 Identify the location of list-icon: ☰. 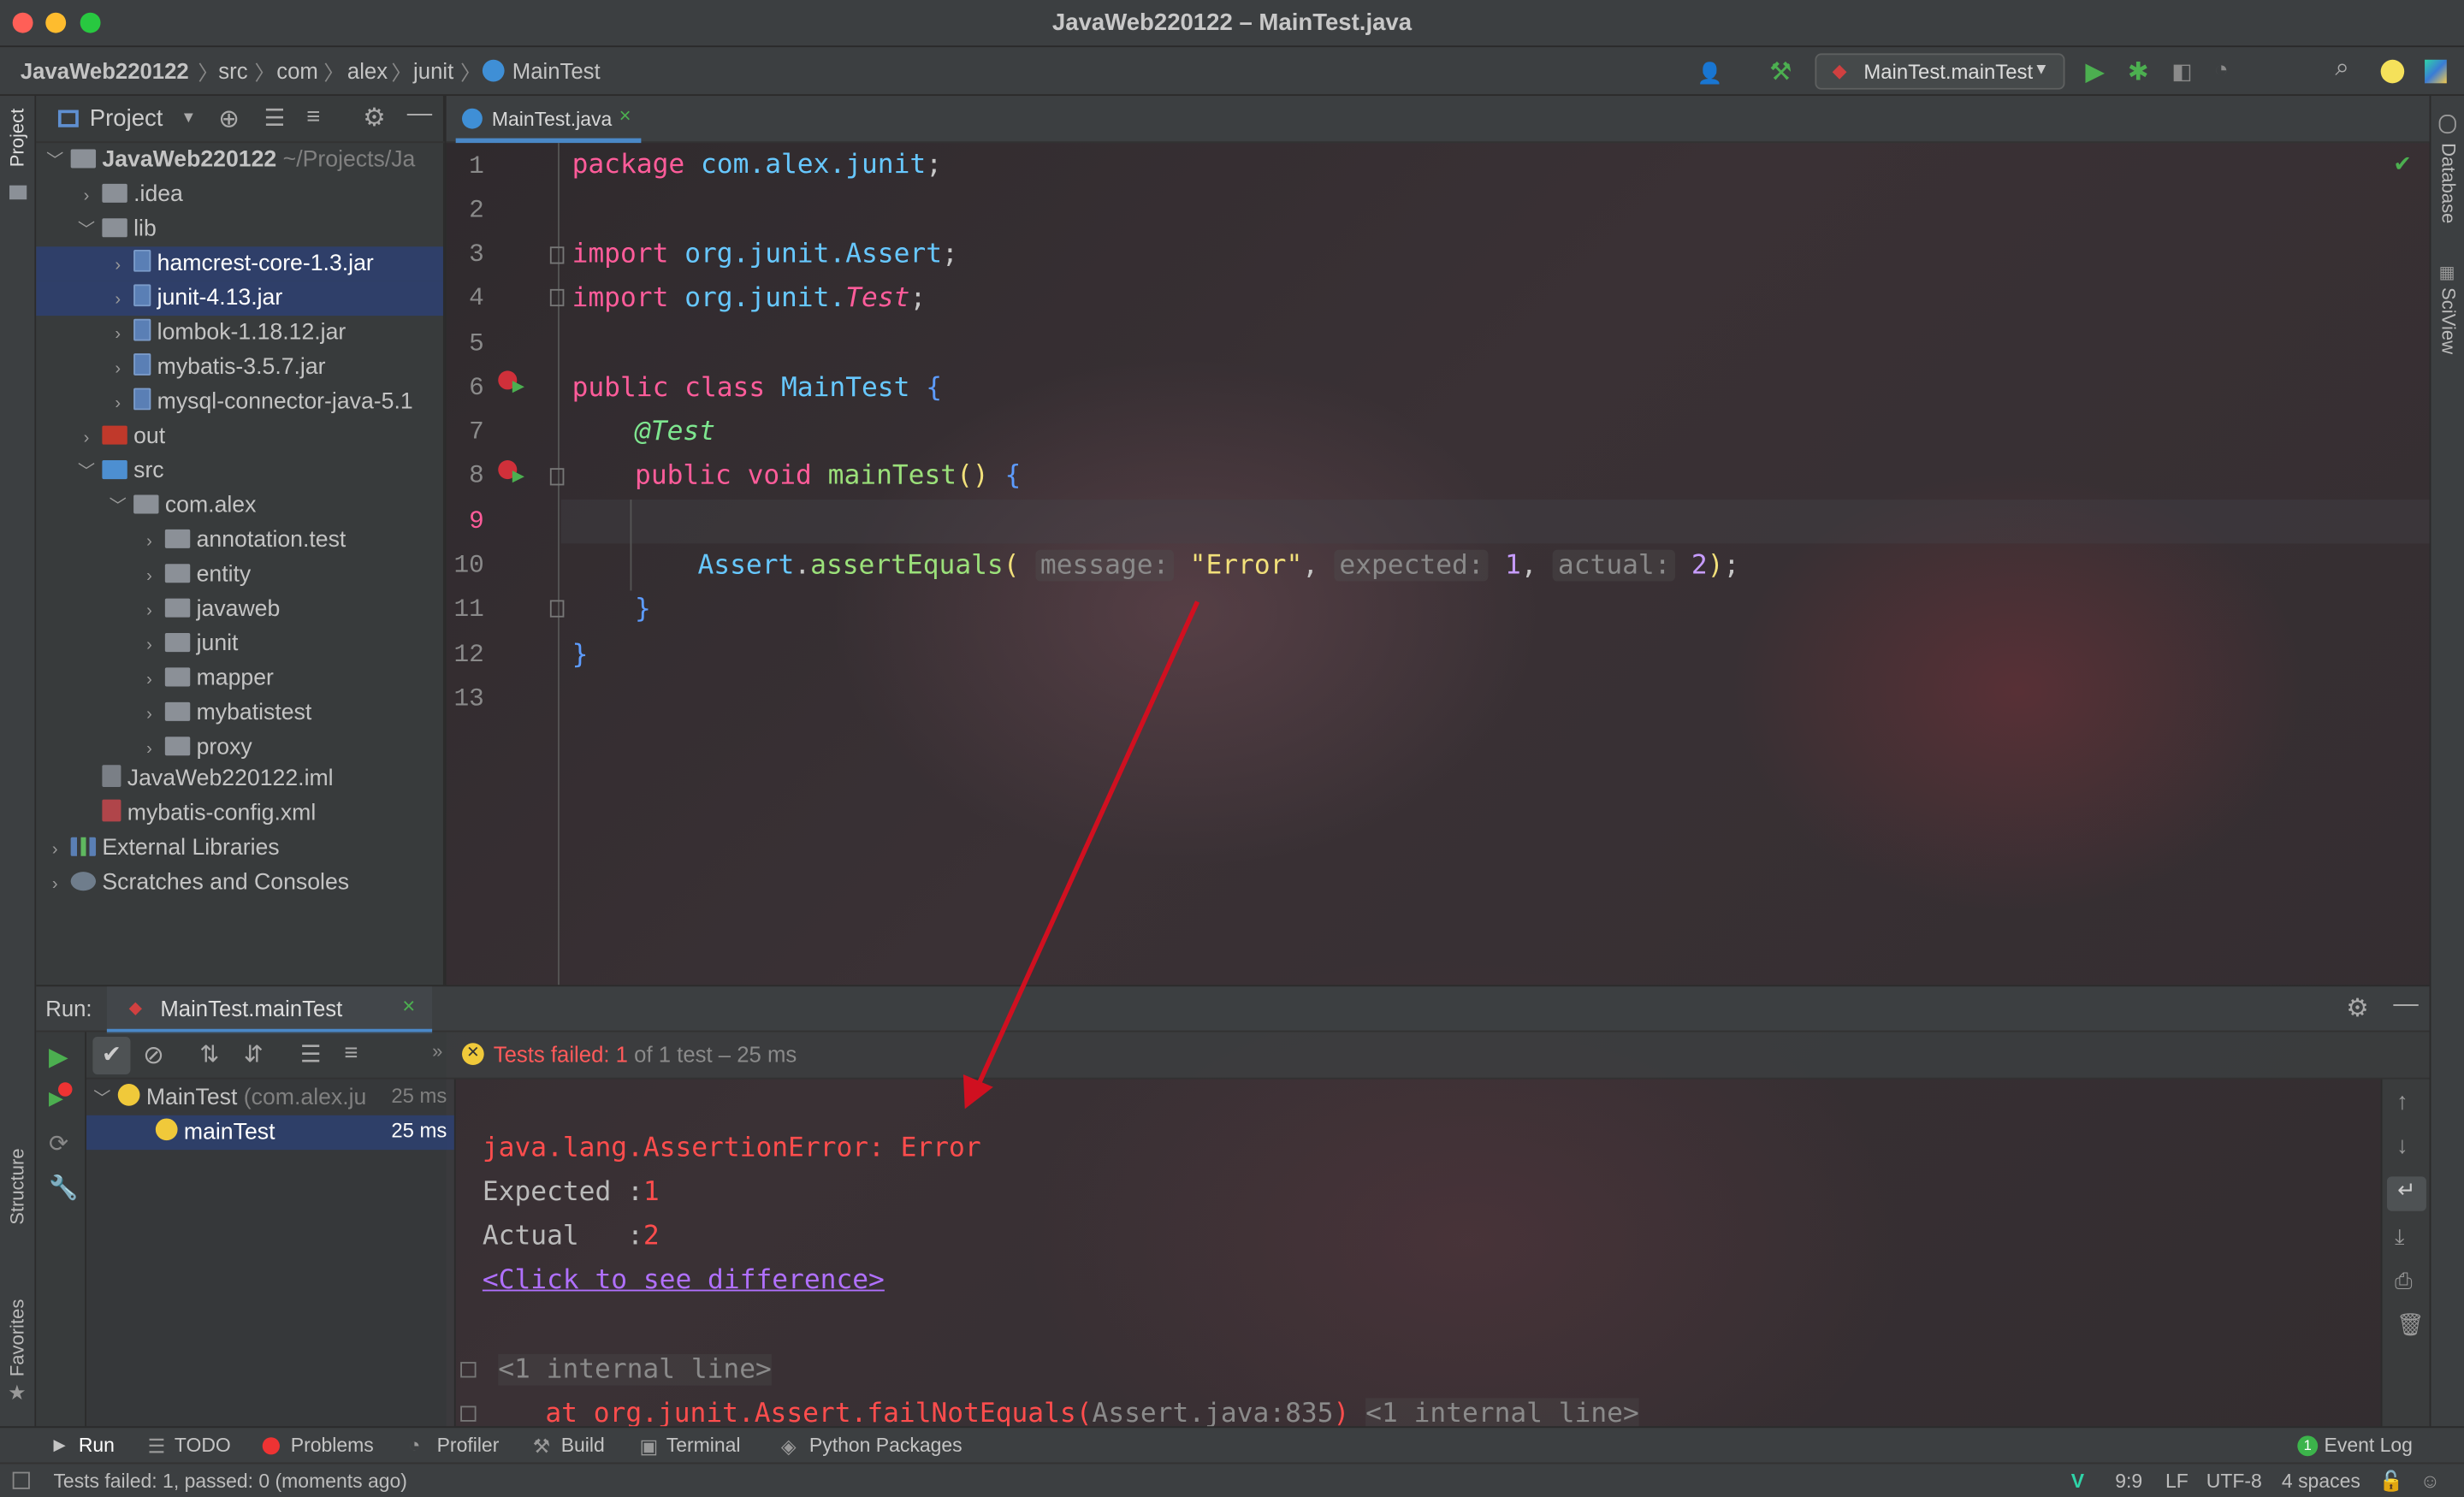
(156, 1447).